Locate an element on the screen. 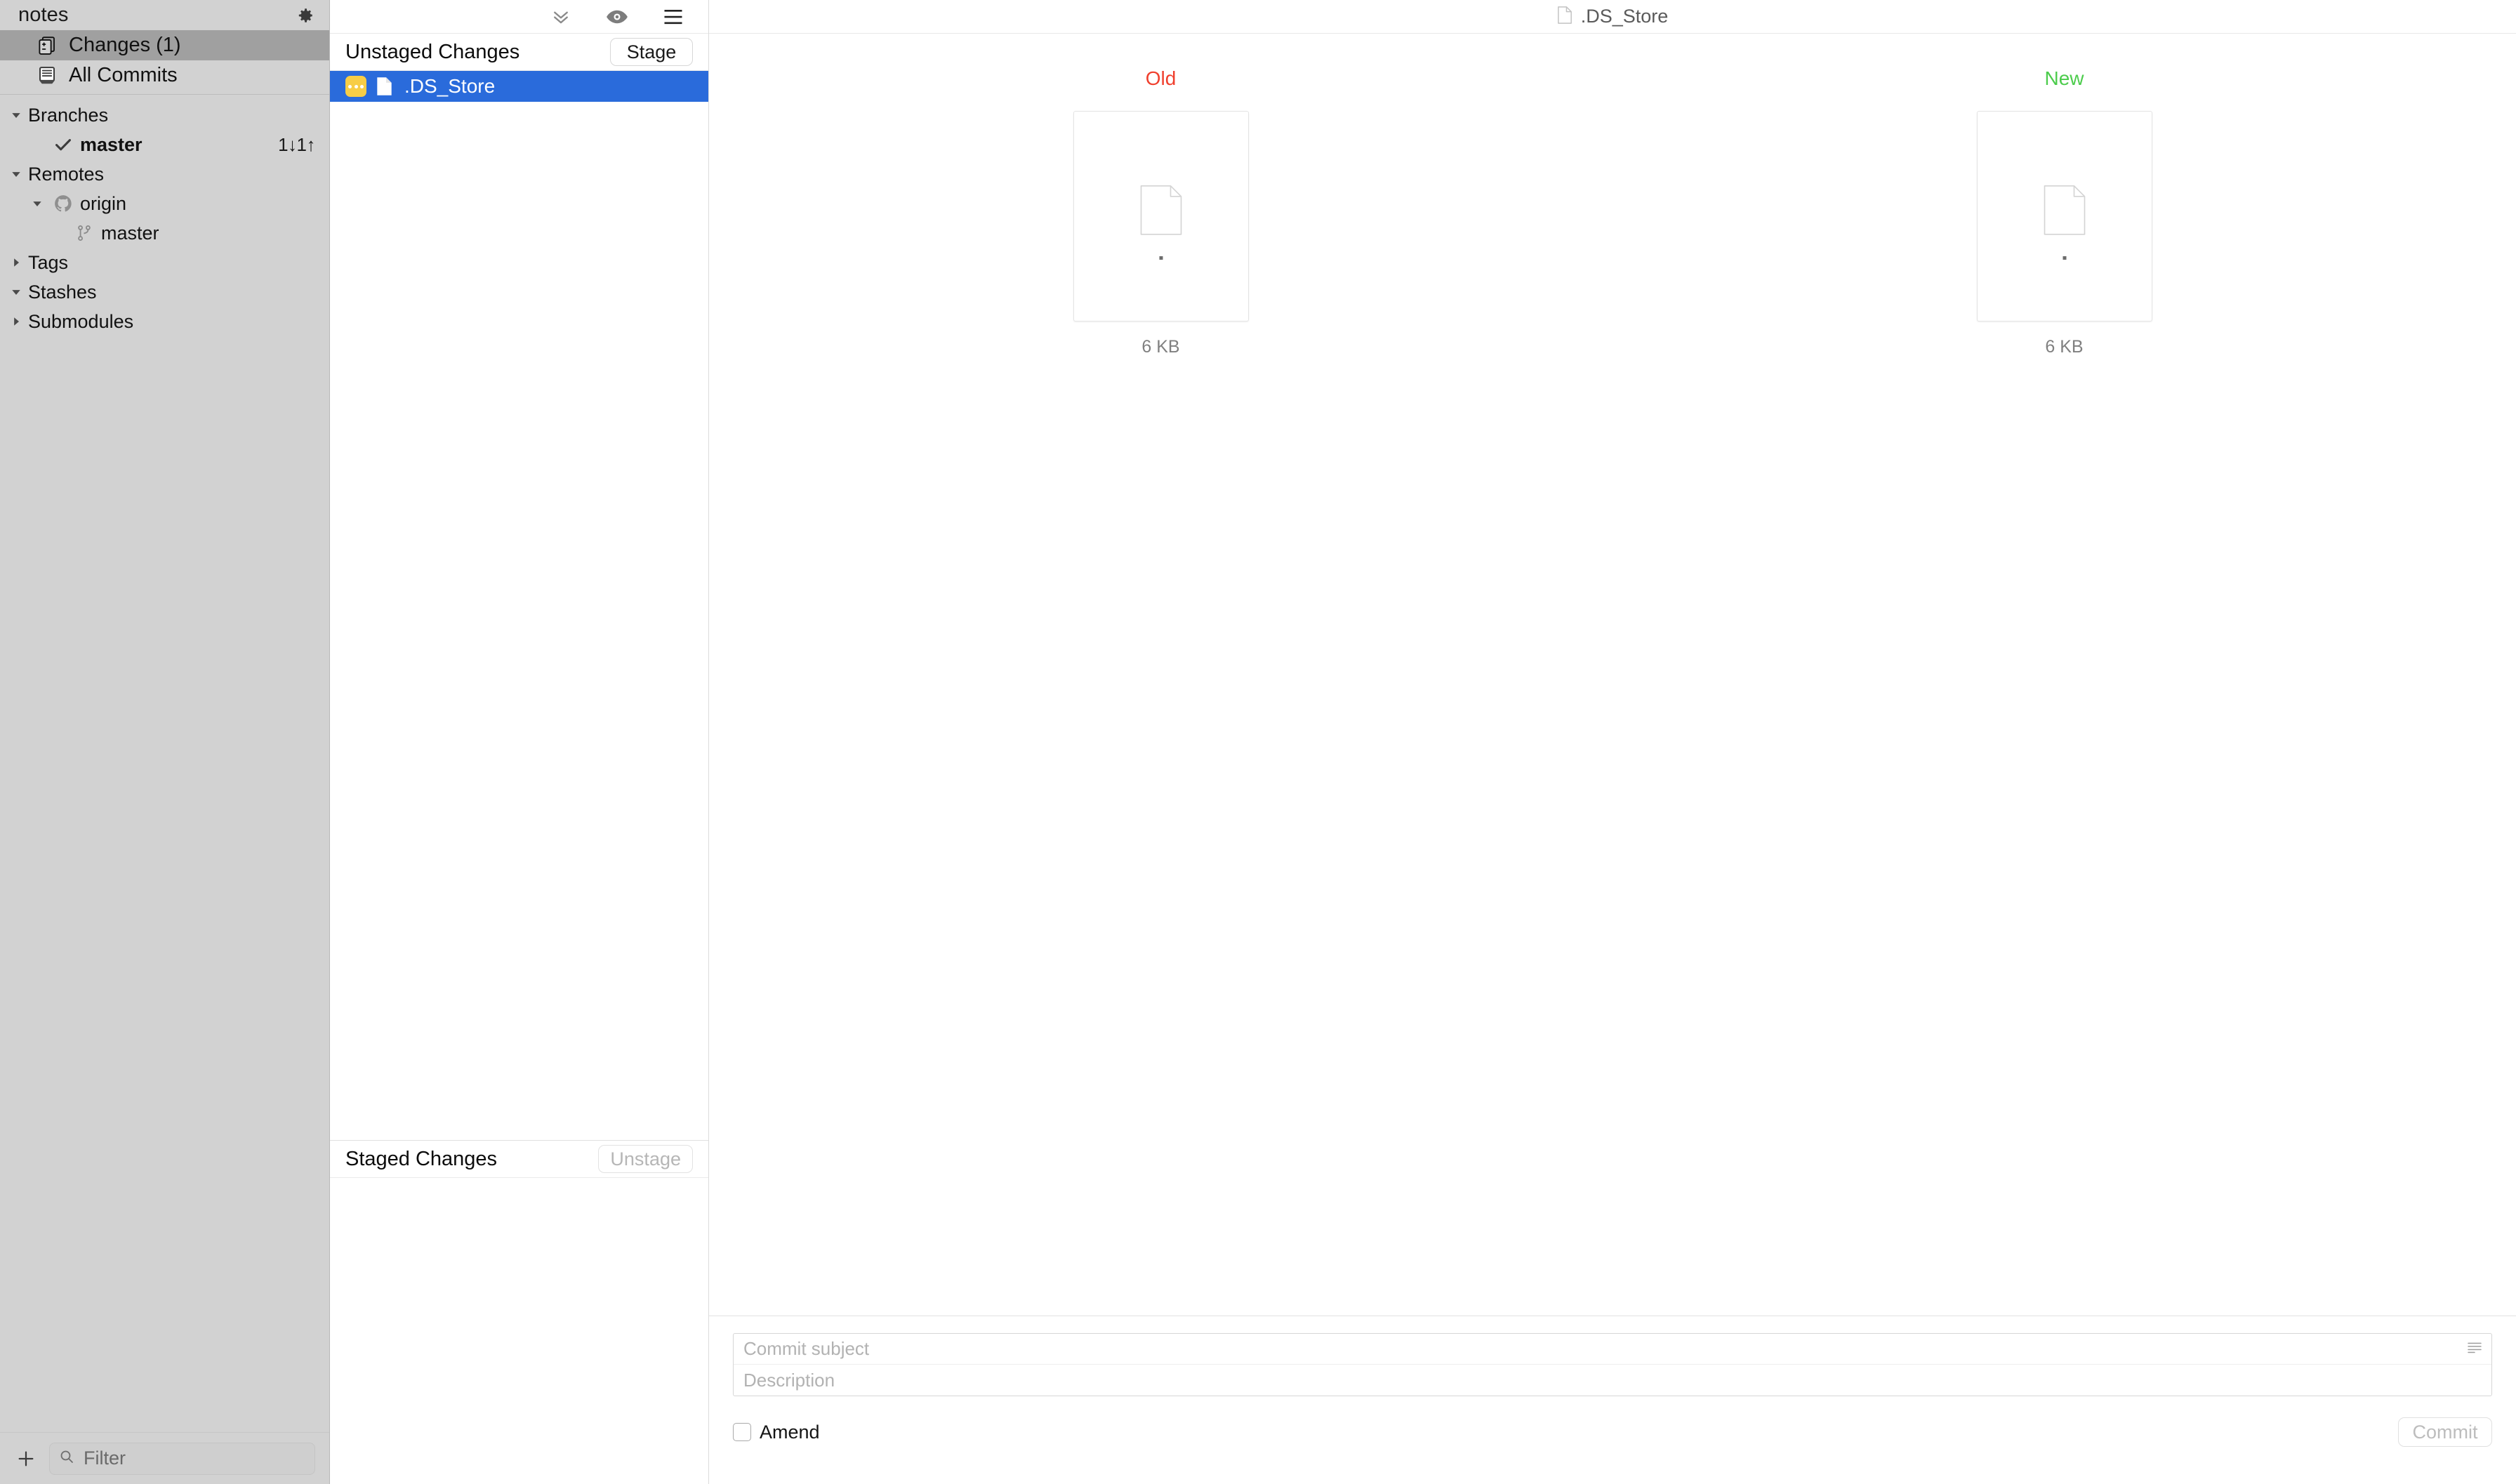  commit-button: Commit is located at coordinates (2445, 1432).